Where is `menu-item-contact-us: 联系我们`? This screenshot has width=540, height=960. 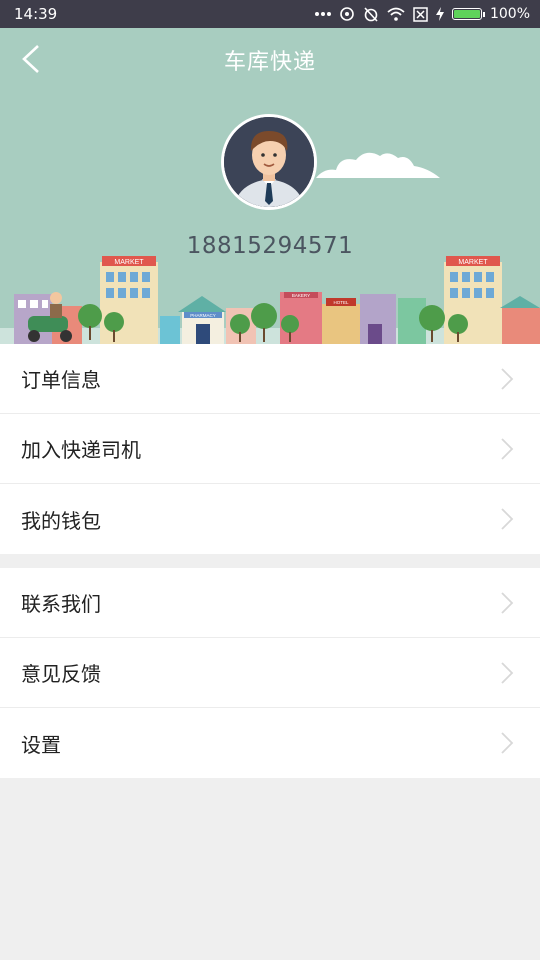 menu-item-contact-us: 联系我们 is located at coordinates (270, 603).